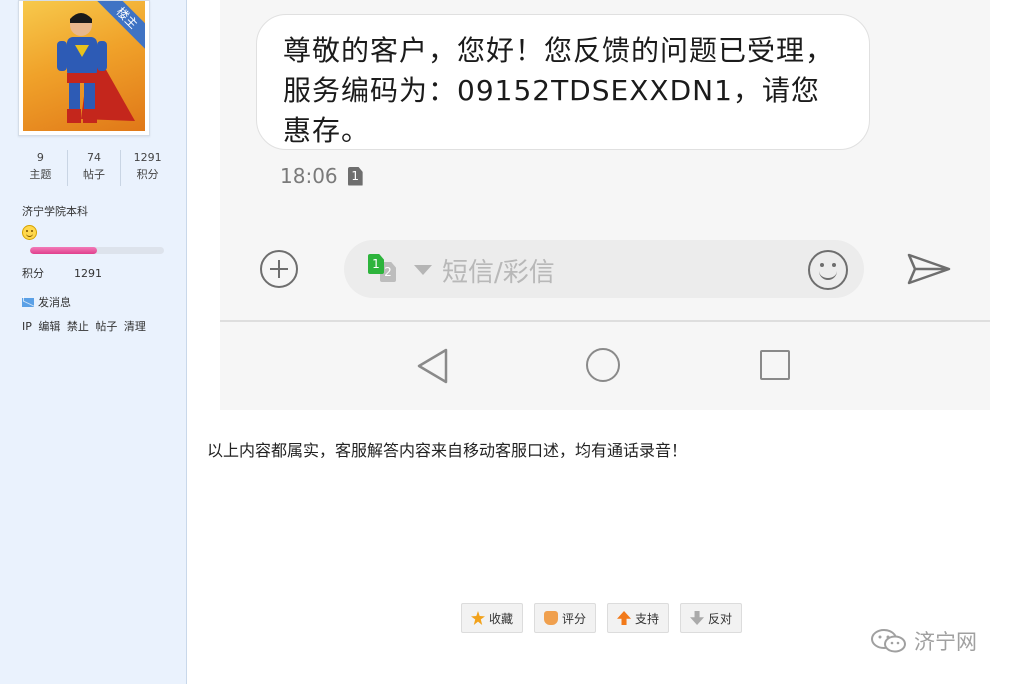 This screenshot has height=684, width=1024. I want to click on home-icon, so click(603, 365).